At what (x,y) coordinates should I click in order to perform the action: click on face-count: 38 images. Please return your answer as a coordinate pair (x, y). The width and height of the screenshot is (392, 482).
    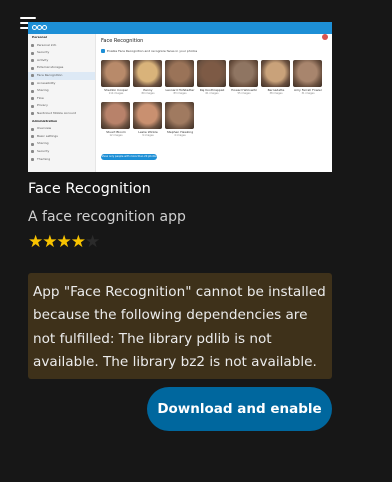
    Looking at the image, I should click on (276, 93).